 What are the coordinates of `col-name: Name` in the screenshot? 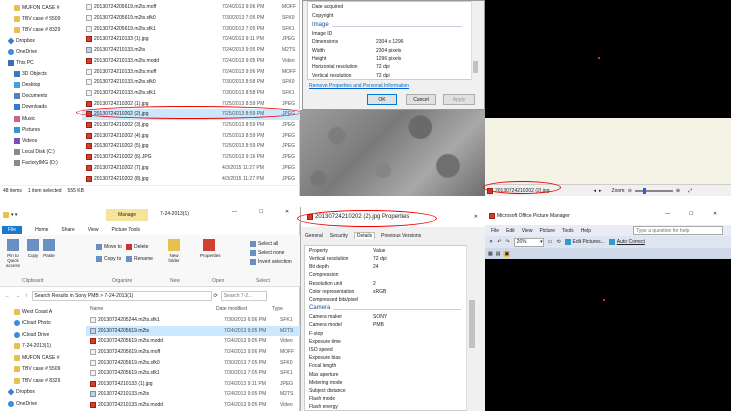 It's located at (151, 309).